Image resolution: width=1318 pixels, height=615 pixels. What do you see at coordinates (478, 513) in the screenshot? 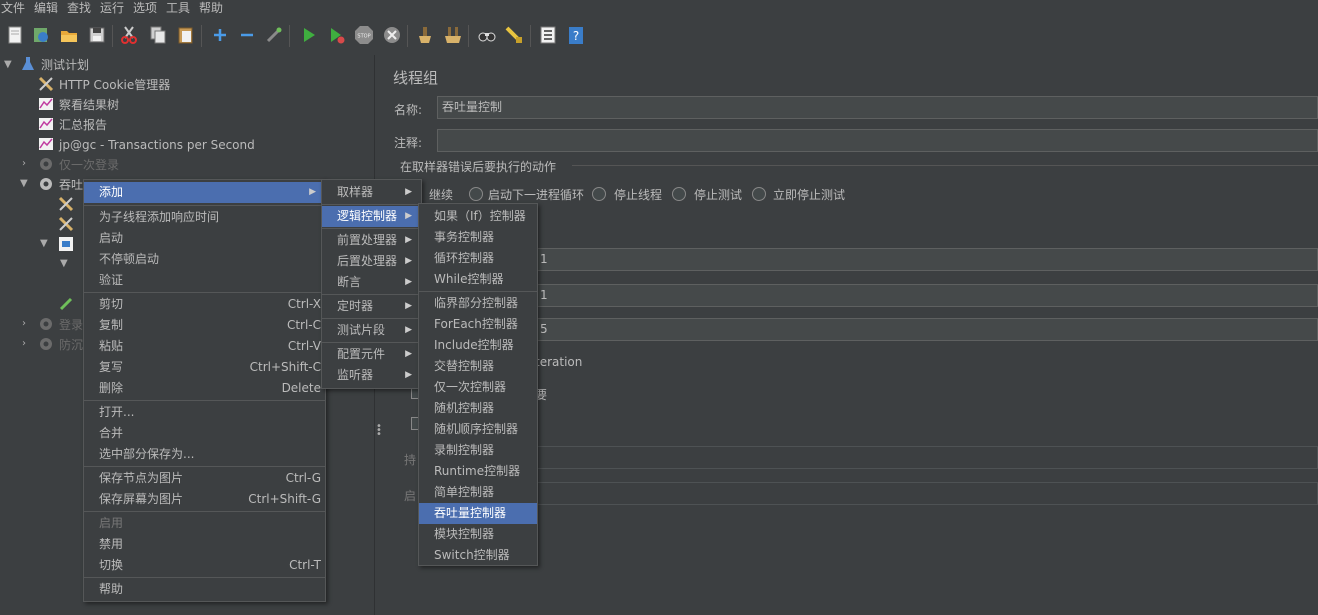
I see `logic-item-throughput: 吞吐量控制器` at bounding box center [478, 513].